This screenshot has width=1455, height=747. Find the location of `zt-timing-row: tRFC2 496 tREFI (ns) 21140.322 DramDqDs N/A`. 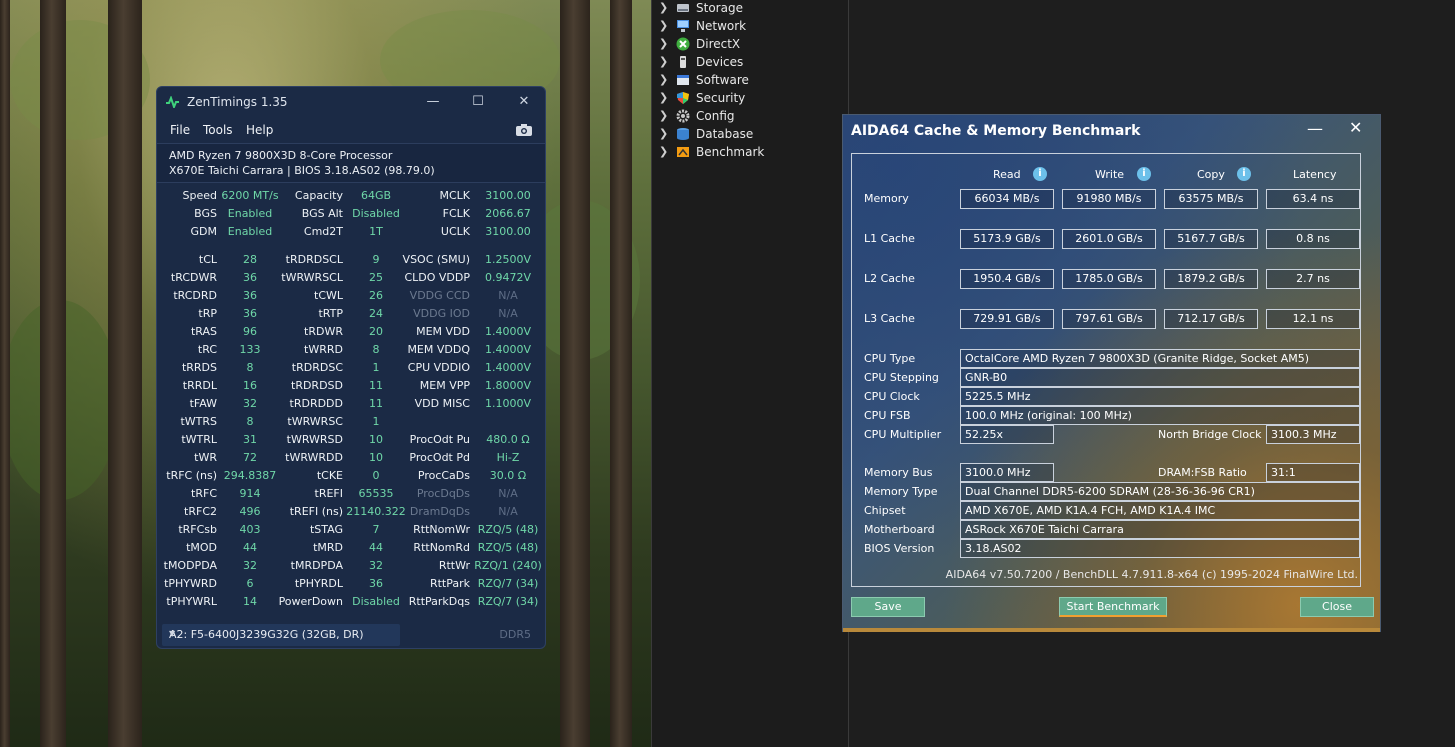

zt-timing-row: tRFC2 496 tREFI (ns) 21140.322 DramDqDs N/A is located at coordinates (351, 514).